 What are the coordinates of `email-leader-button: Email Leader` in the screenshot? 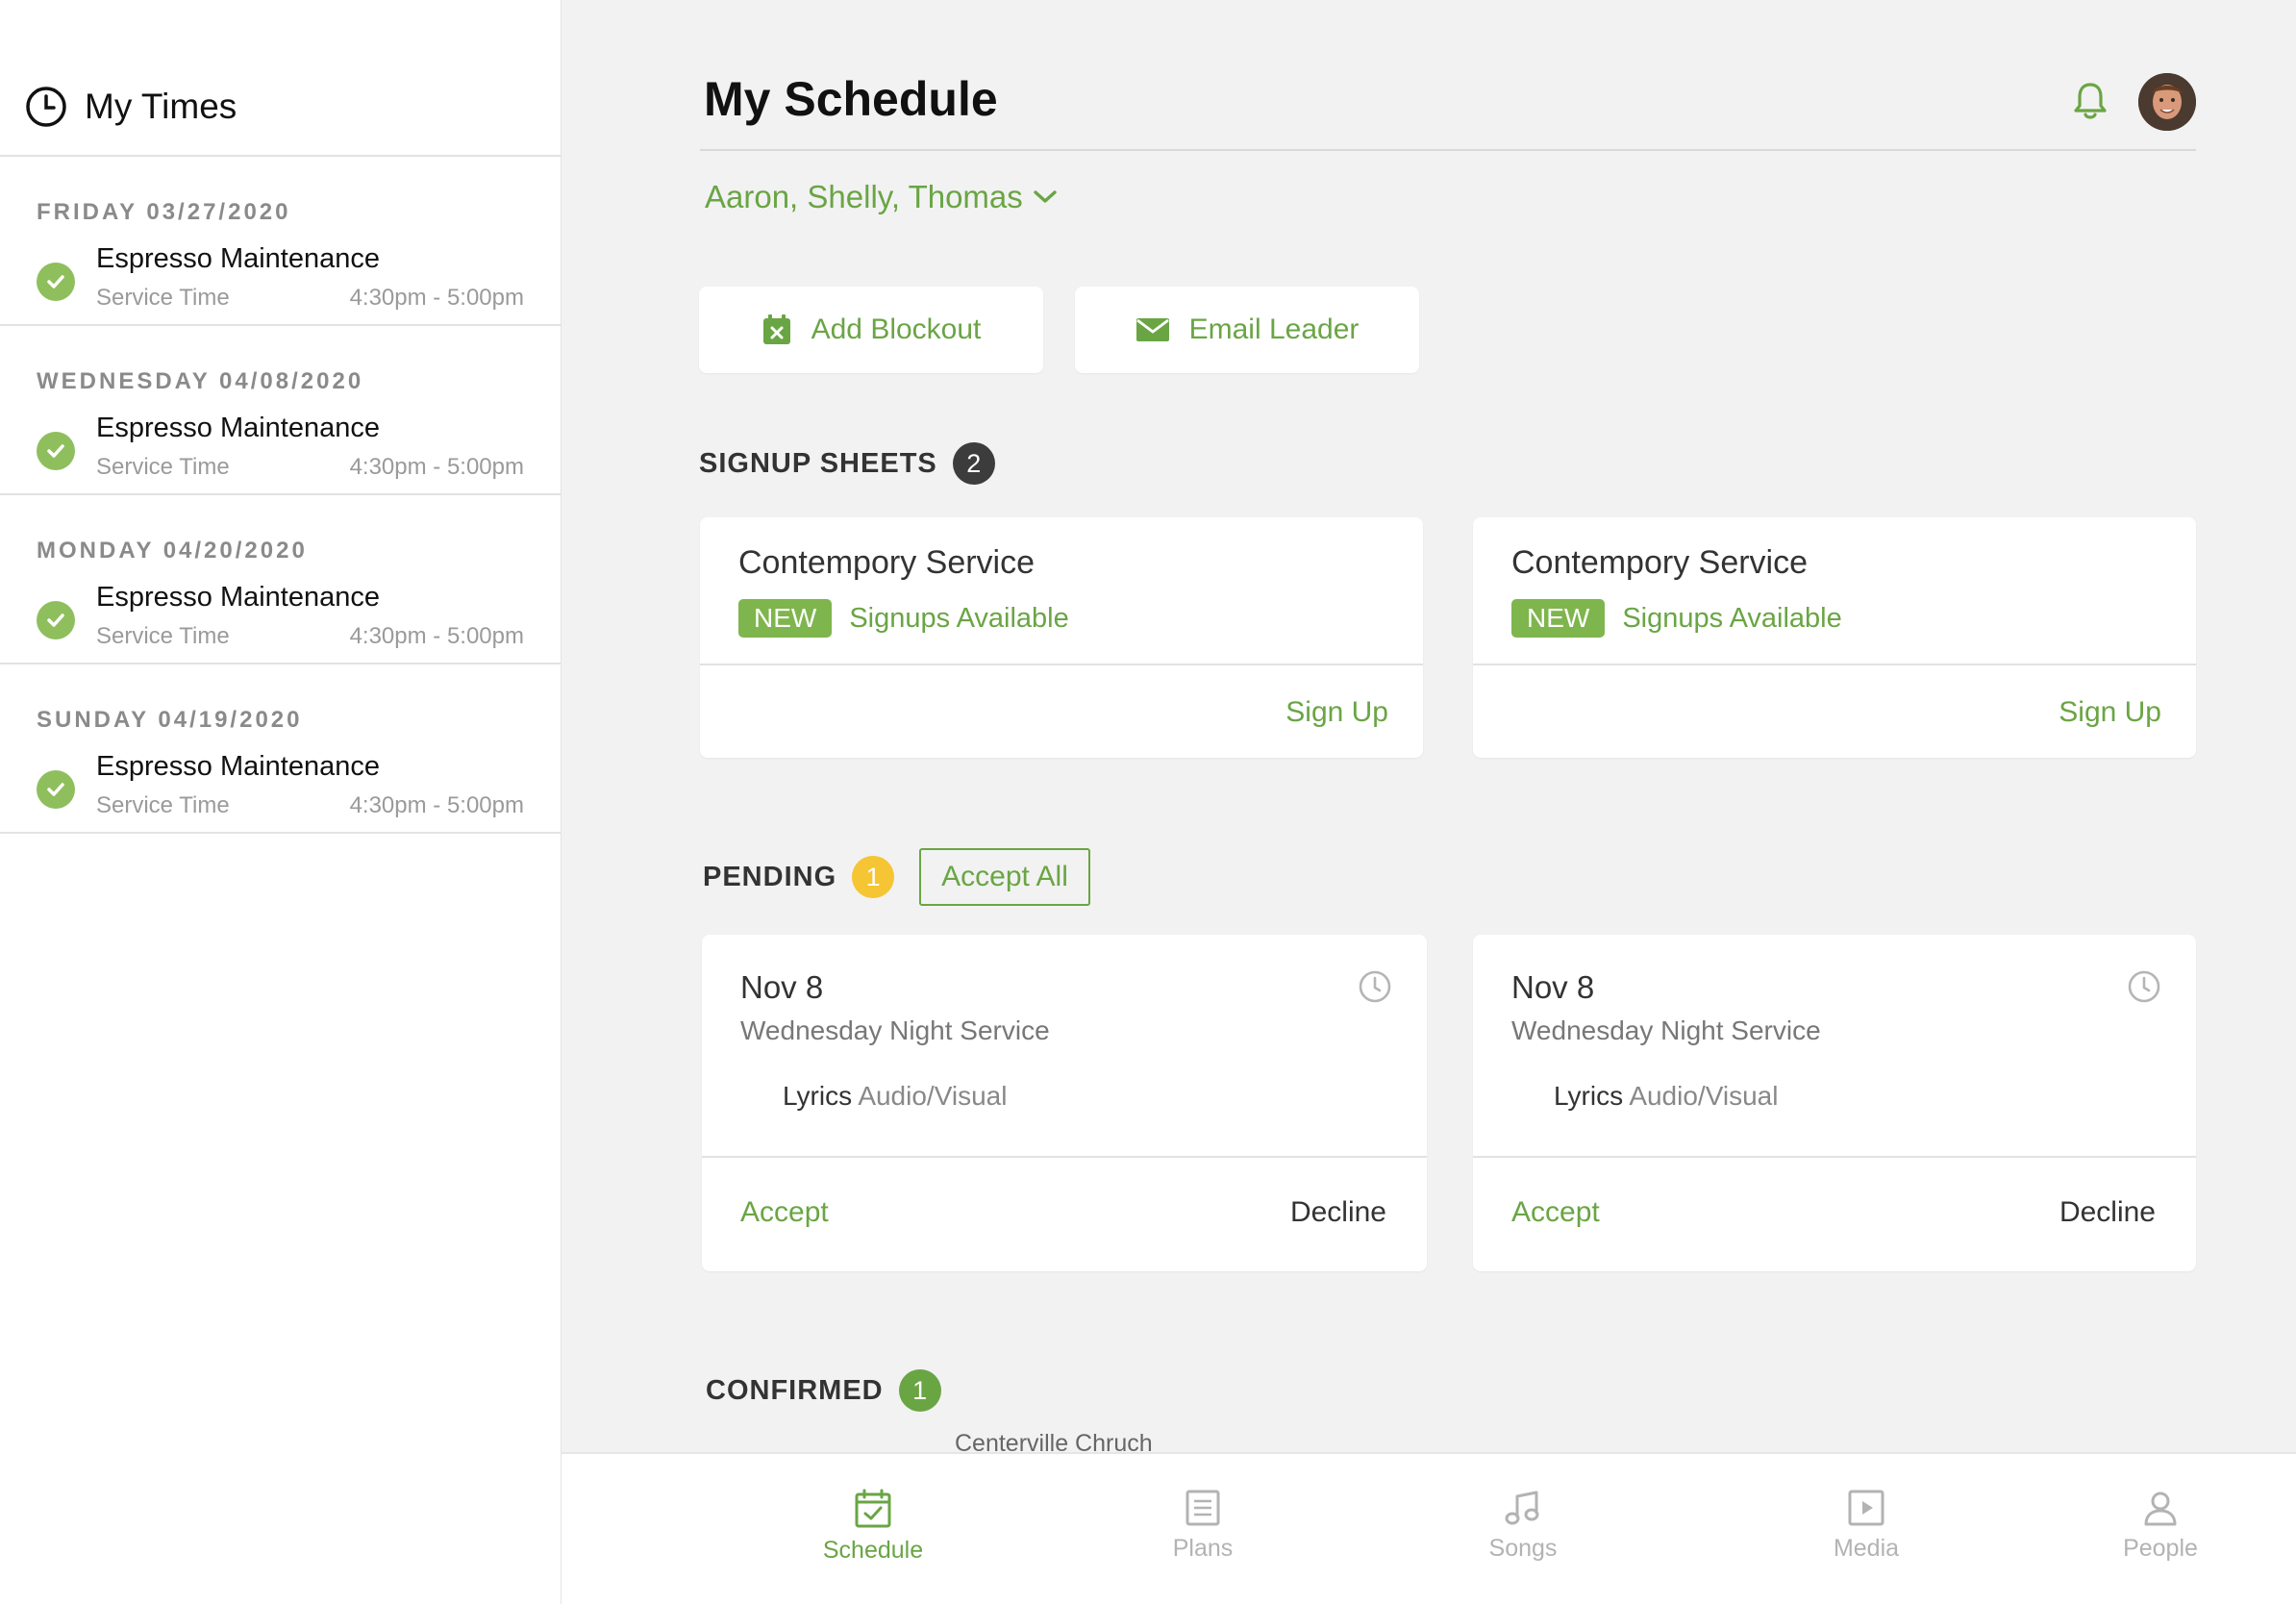 It's located at (1247, 330).